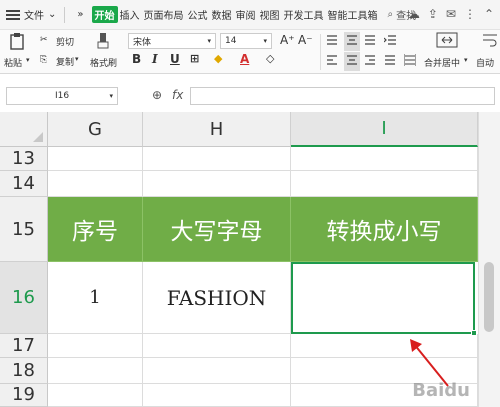  I want to click on more-tabs-button: », so click(80, 14).